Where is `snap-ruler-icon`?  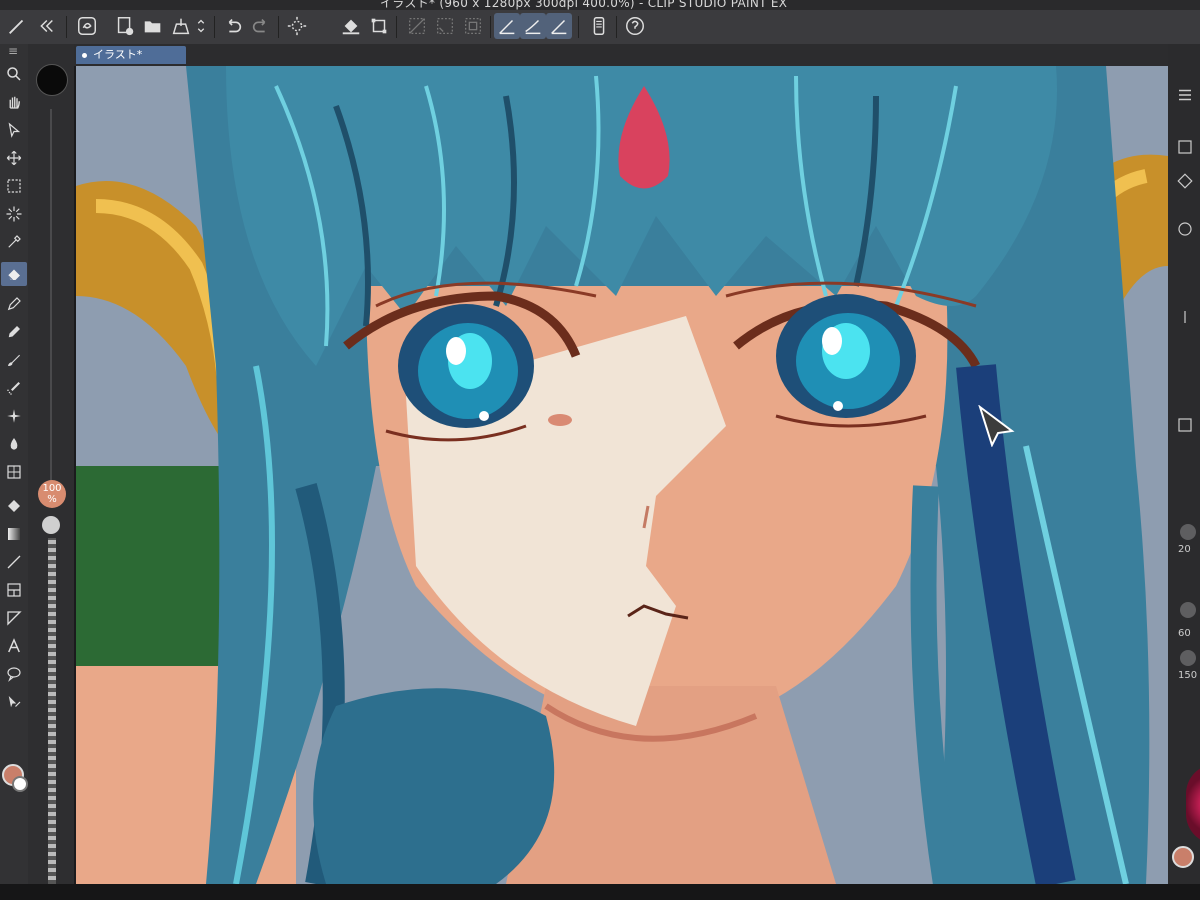 snap-ruler-icon is located at coordinates (445, 26).